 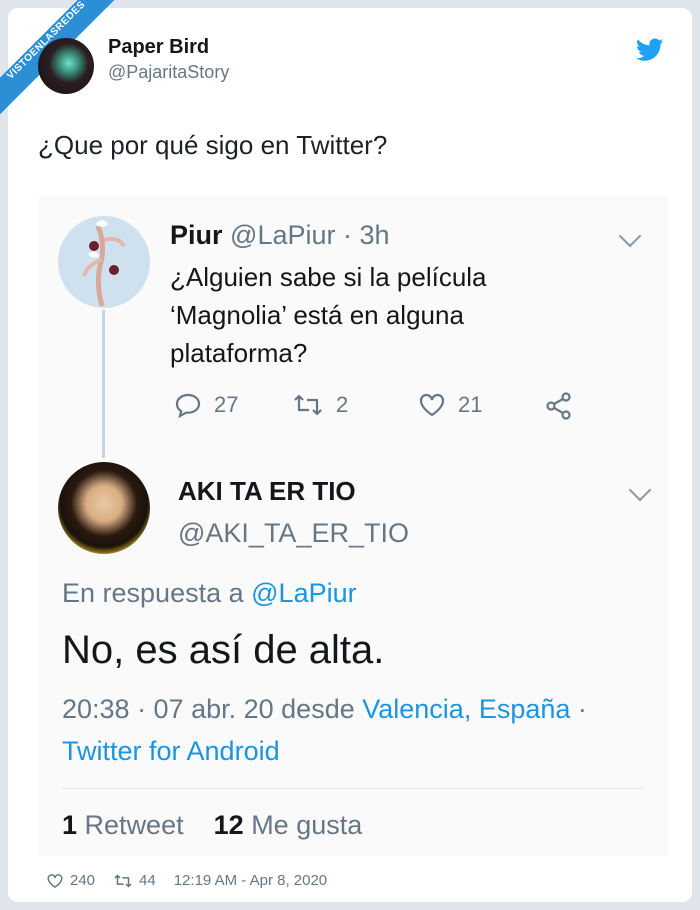 What do you see at coordinates (171, 751) in the screenshot?
I see `reply-client: Twitter for Android` at bounding box center [171, 751].